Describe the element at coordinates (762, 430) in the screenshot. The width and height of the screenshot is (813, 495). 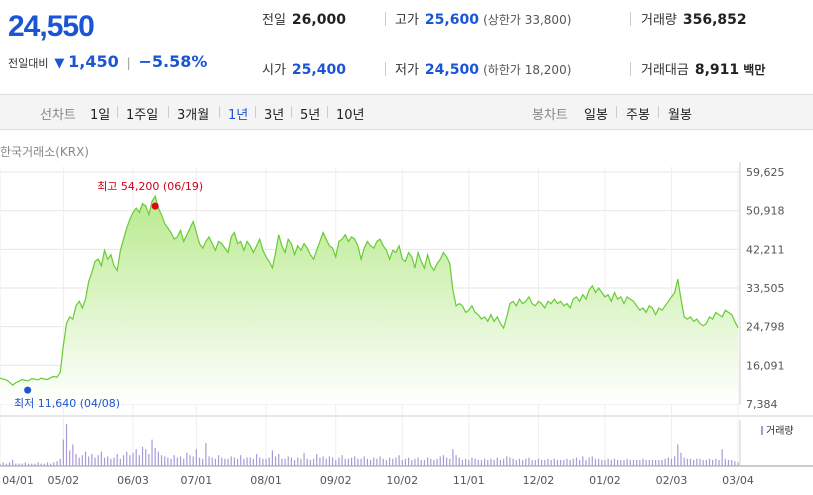
I see `volume-legend-swatch` at that location.